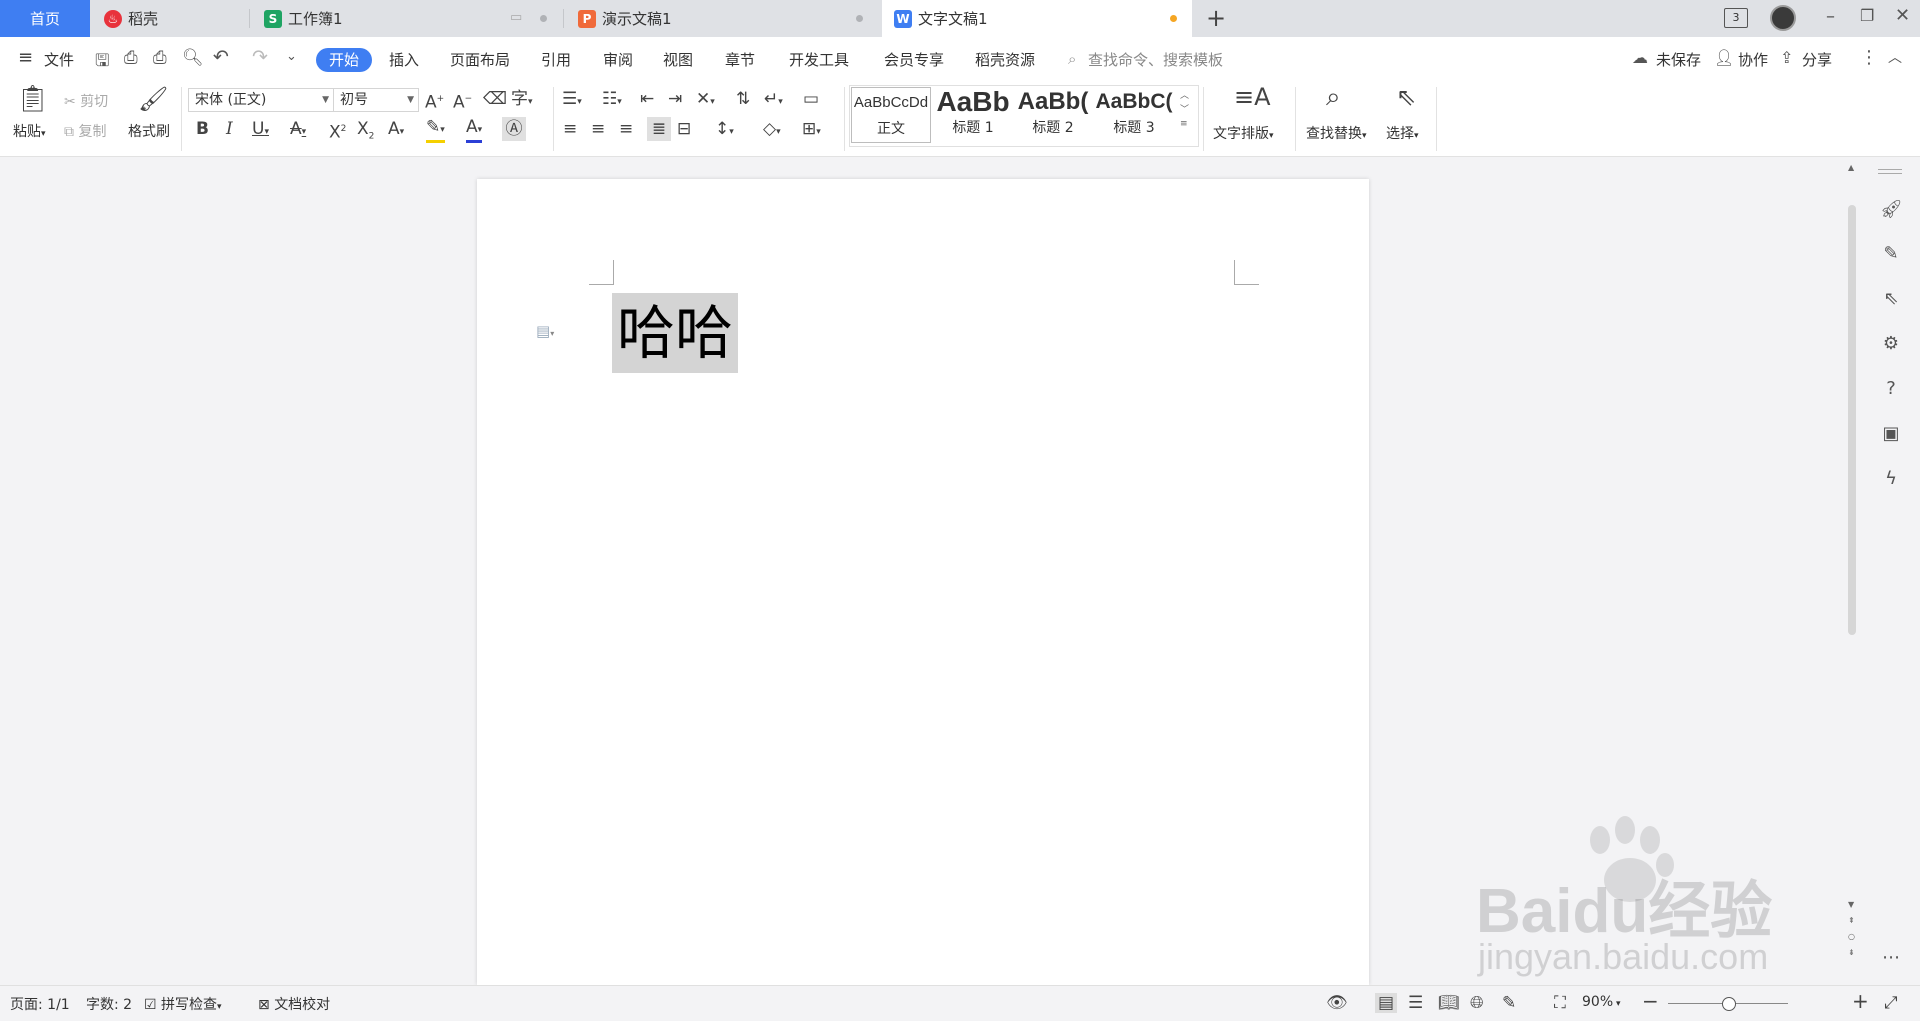 Image resolution: width=1920 pixels, height=1021 pixels. Describe the element at coordinates (973, 115) in the screenshot. I see `style-heading-1: AaBb 标题 1` at that location.